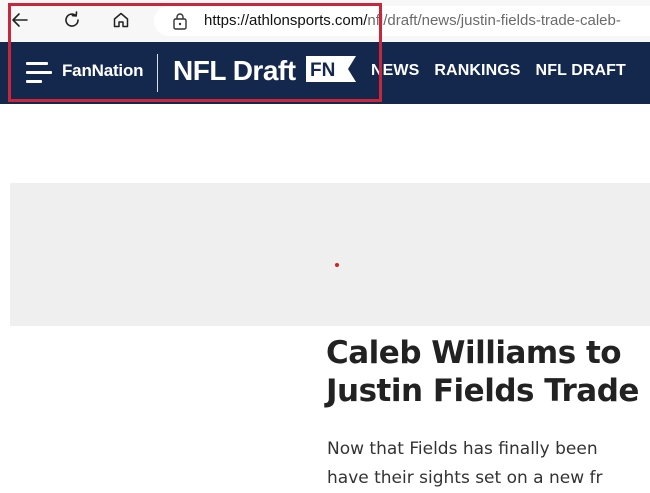  I want to click on arrow-left-icon, so click(20, 20).